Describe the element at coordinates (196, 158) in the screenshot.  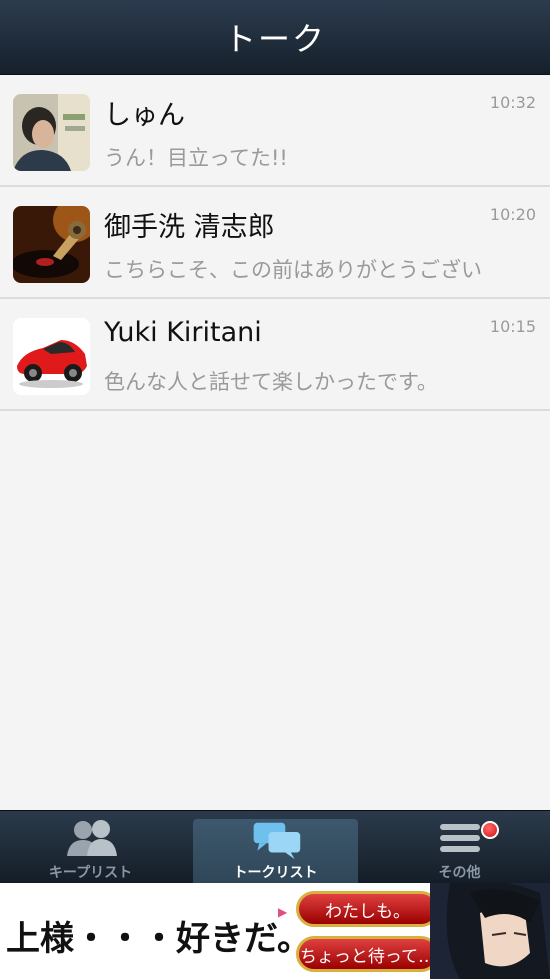
I see `chat-preview: うん！目立ってた!!` at that location.